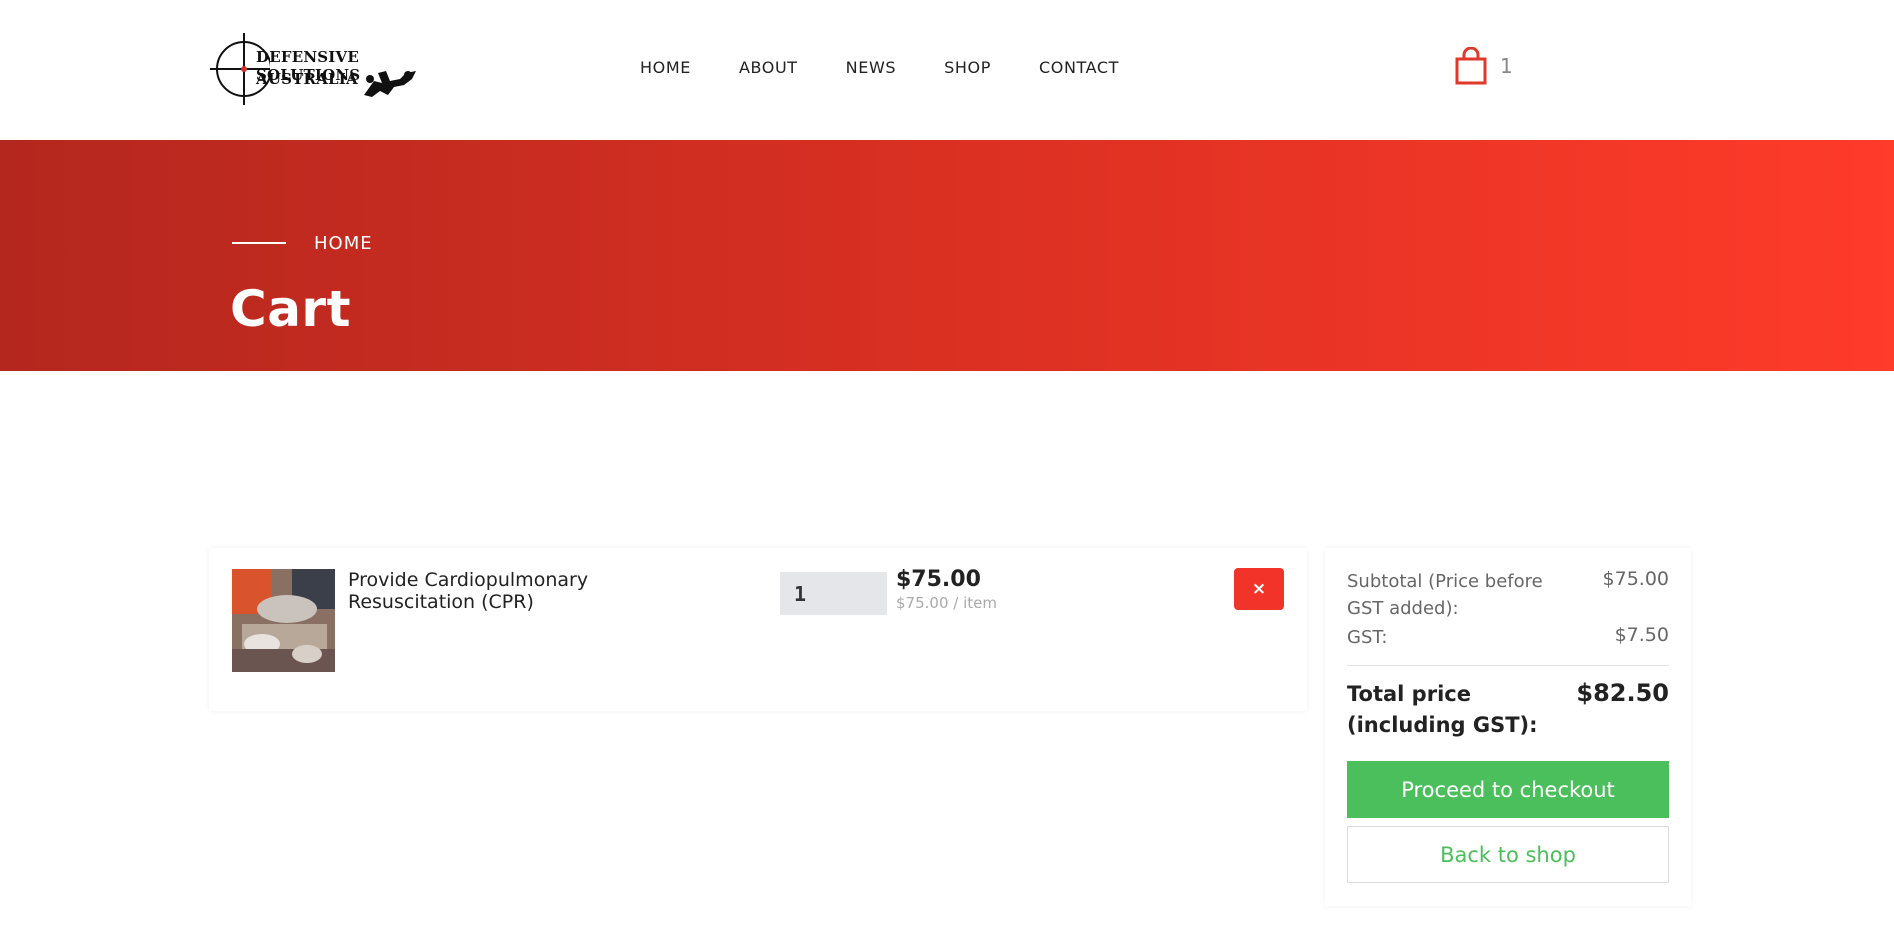 The image size is (1894, 948). I want to click on product-thumbnail, so click(283, 620).